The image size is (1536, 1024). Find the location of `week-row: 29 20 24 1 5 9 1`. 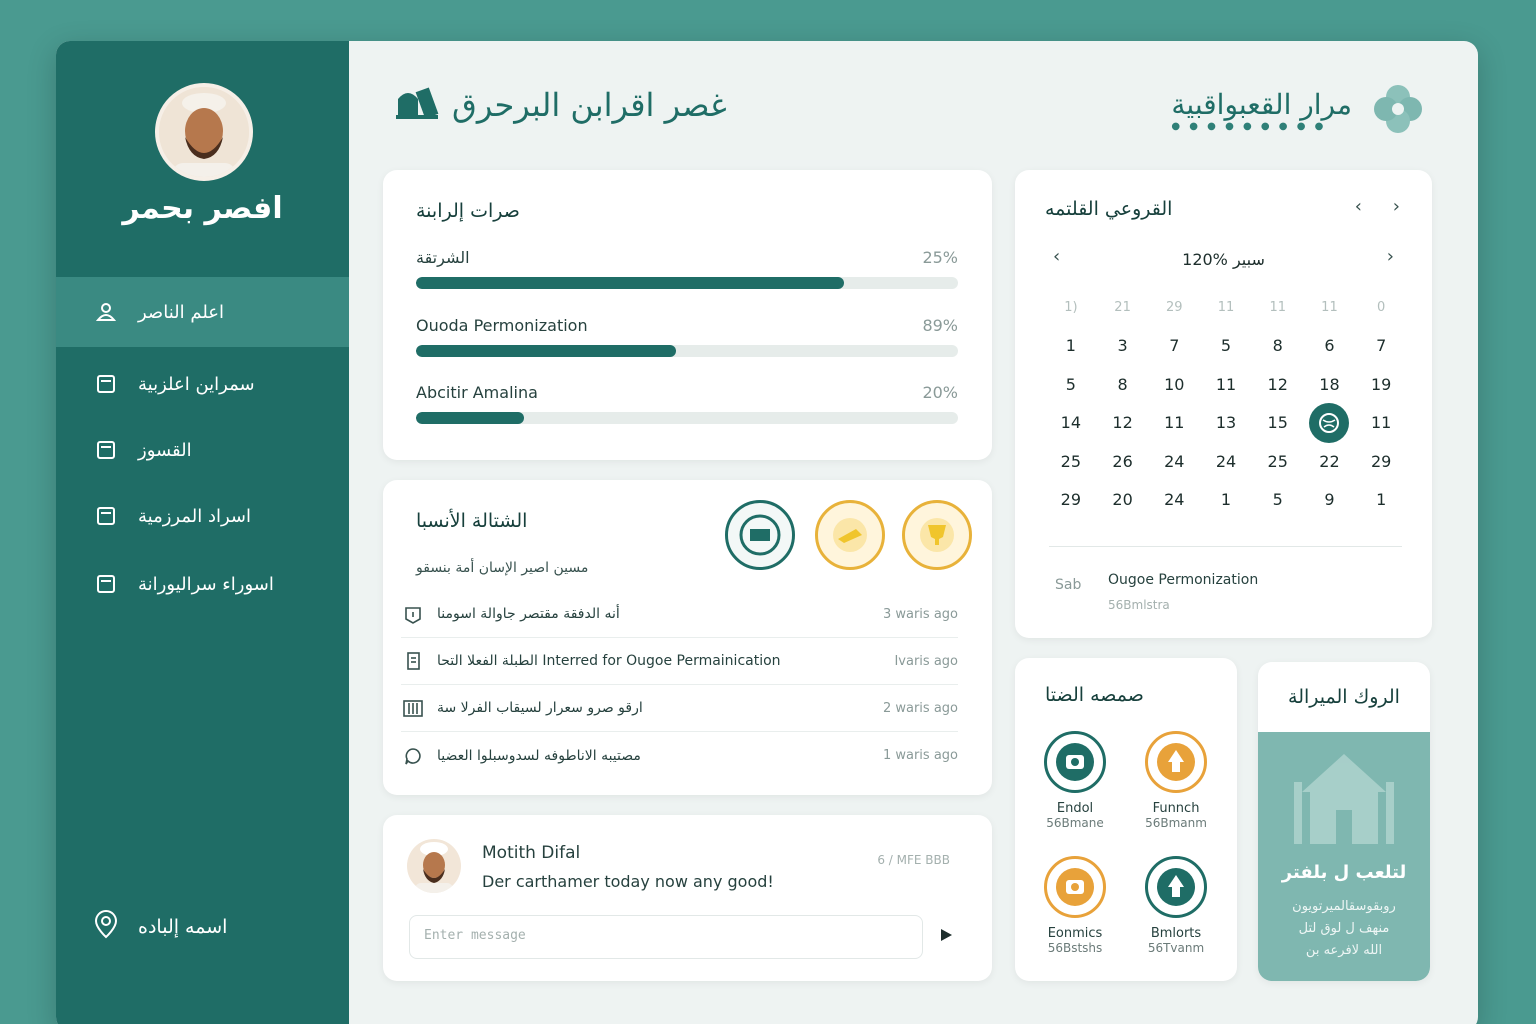

week-row: 29 20 24 1 5 9 1 is located at coordinates (1226, 500).